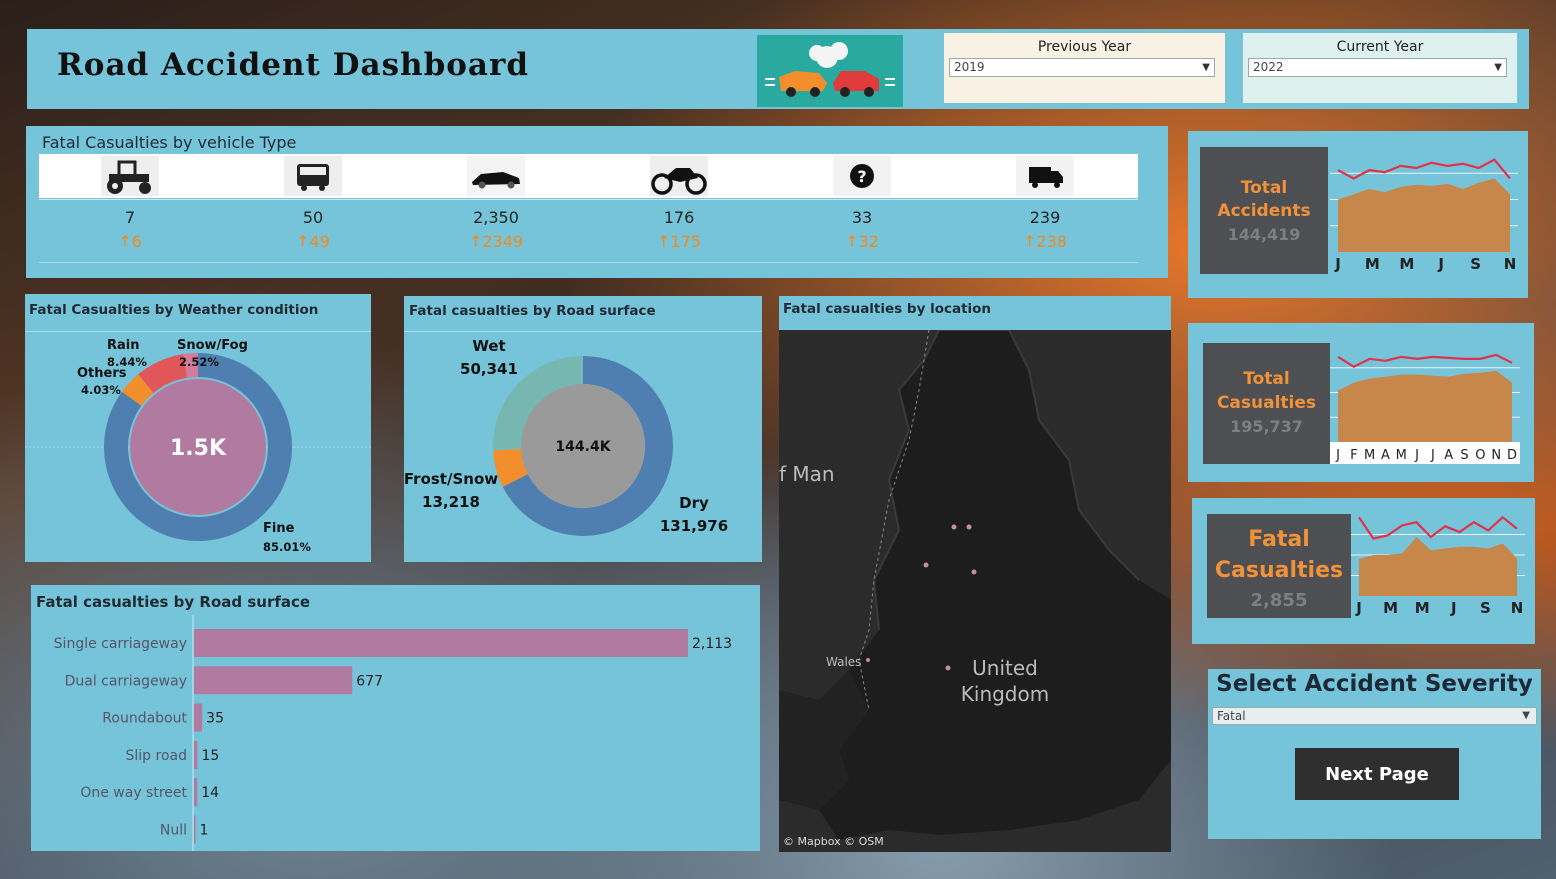 The image size is (1556, 879). What do you see at coordinates (1231, 716) in the screenshot?
I see `severity-value: Fatal` at bounding box center [1231, 716].